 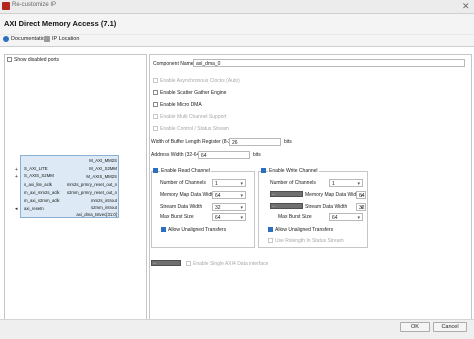 I want to click on pin-m-axis-mm2s: M_AXIS_MM2S, so click(x=101, y=176).